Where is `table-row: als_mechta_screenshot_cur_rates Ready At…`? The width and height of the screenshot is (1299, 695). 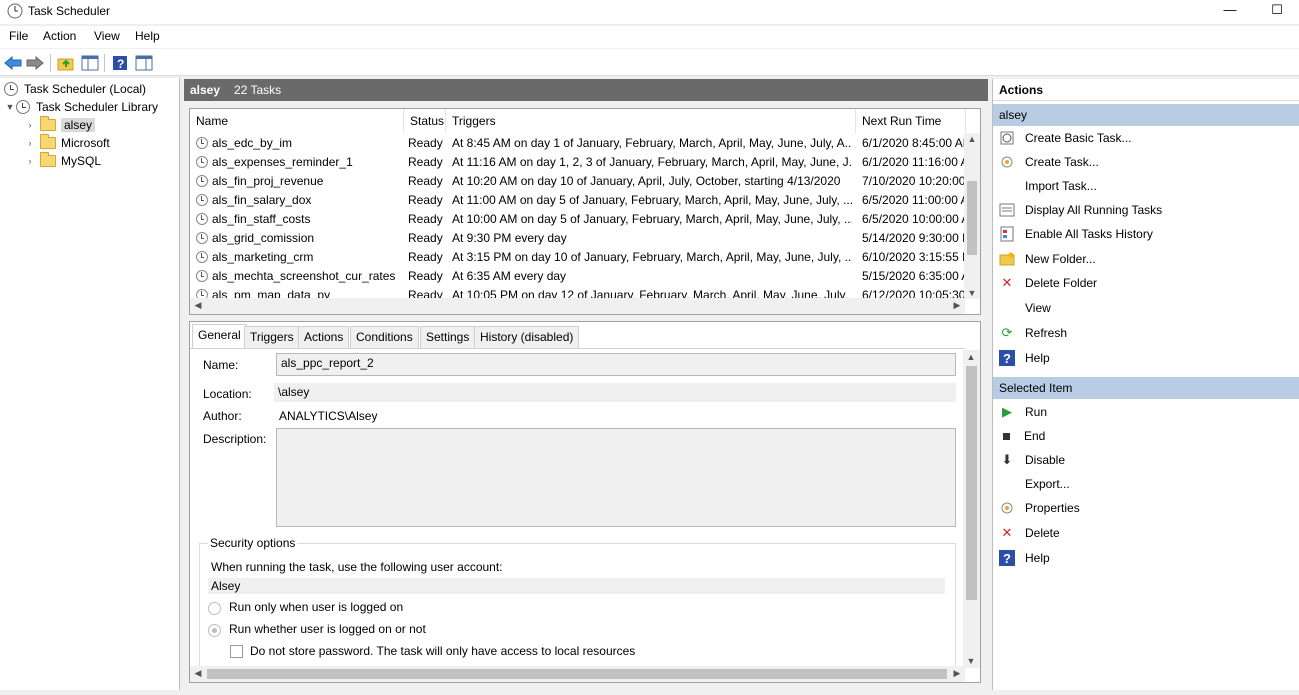 table-row: als_mechta_screenshot_cur_rates Ready At… is located at coordinates (577, 276).